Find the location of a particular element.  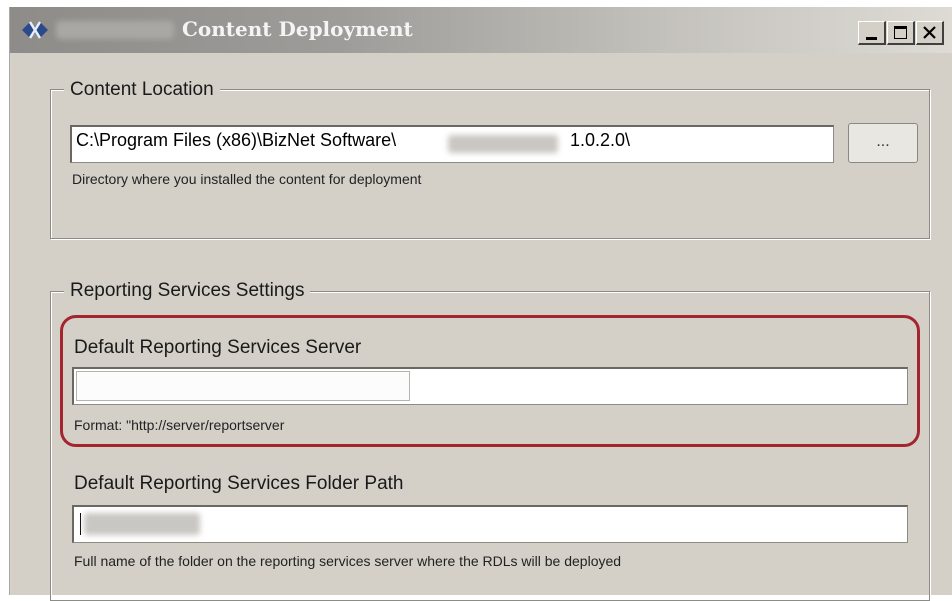

title-bar: Content Deployment is located at coordinates (481, 30).